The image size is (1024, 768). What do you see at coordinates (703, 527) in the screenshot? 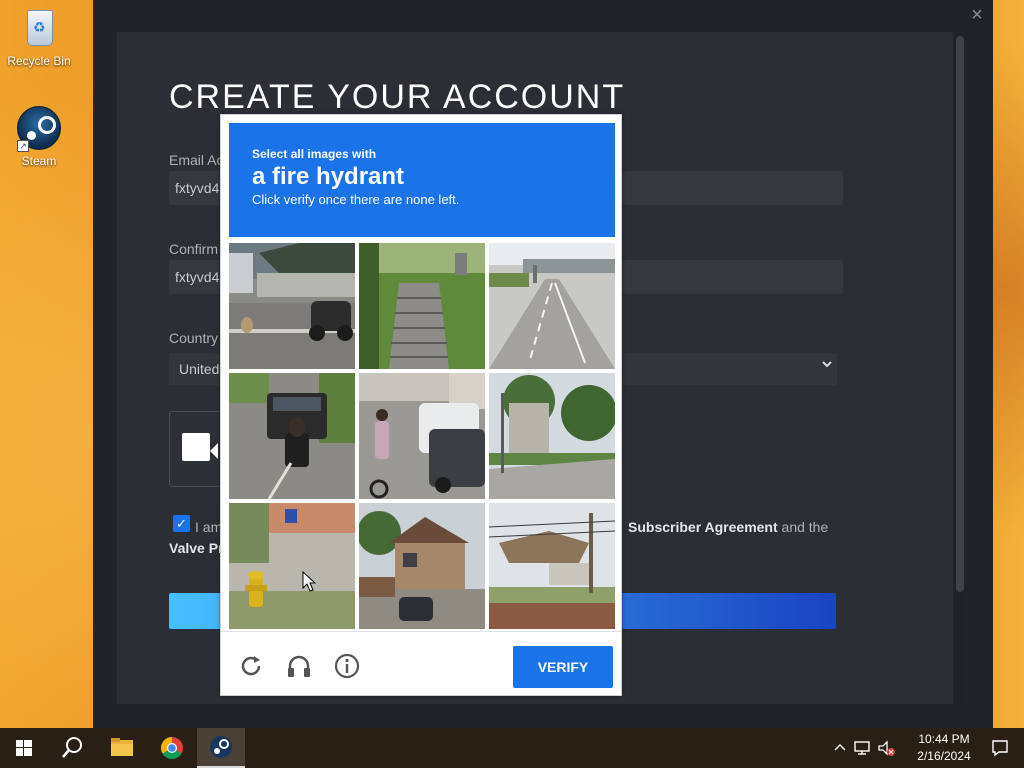
I see `subscriber-agreement-link: Subscriber Agreement` at bounding box center [703, 527].